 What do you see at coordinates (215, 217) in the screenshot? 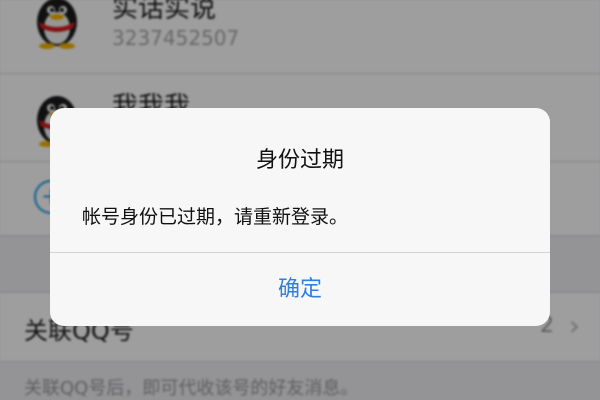
I see `alert-message: 帐号身份已过期，请重新登录。` at bounding box center [215, 217].